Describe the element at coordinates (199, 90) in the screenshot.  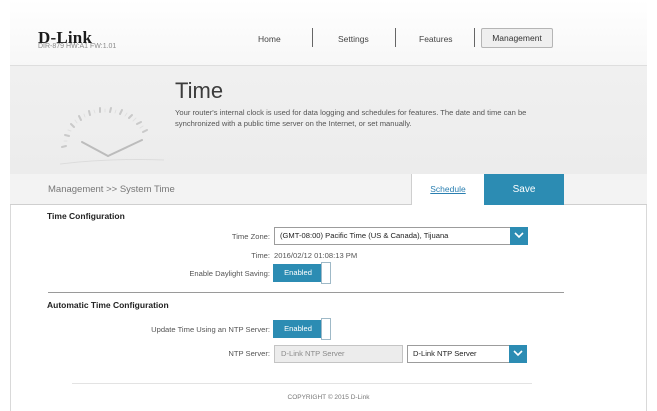
I see `page-title: Time` at that location.